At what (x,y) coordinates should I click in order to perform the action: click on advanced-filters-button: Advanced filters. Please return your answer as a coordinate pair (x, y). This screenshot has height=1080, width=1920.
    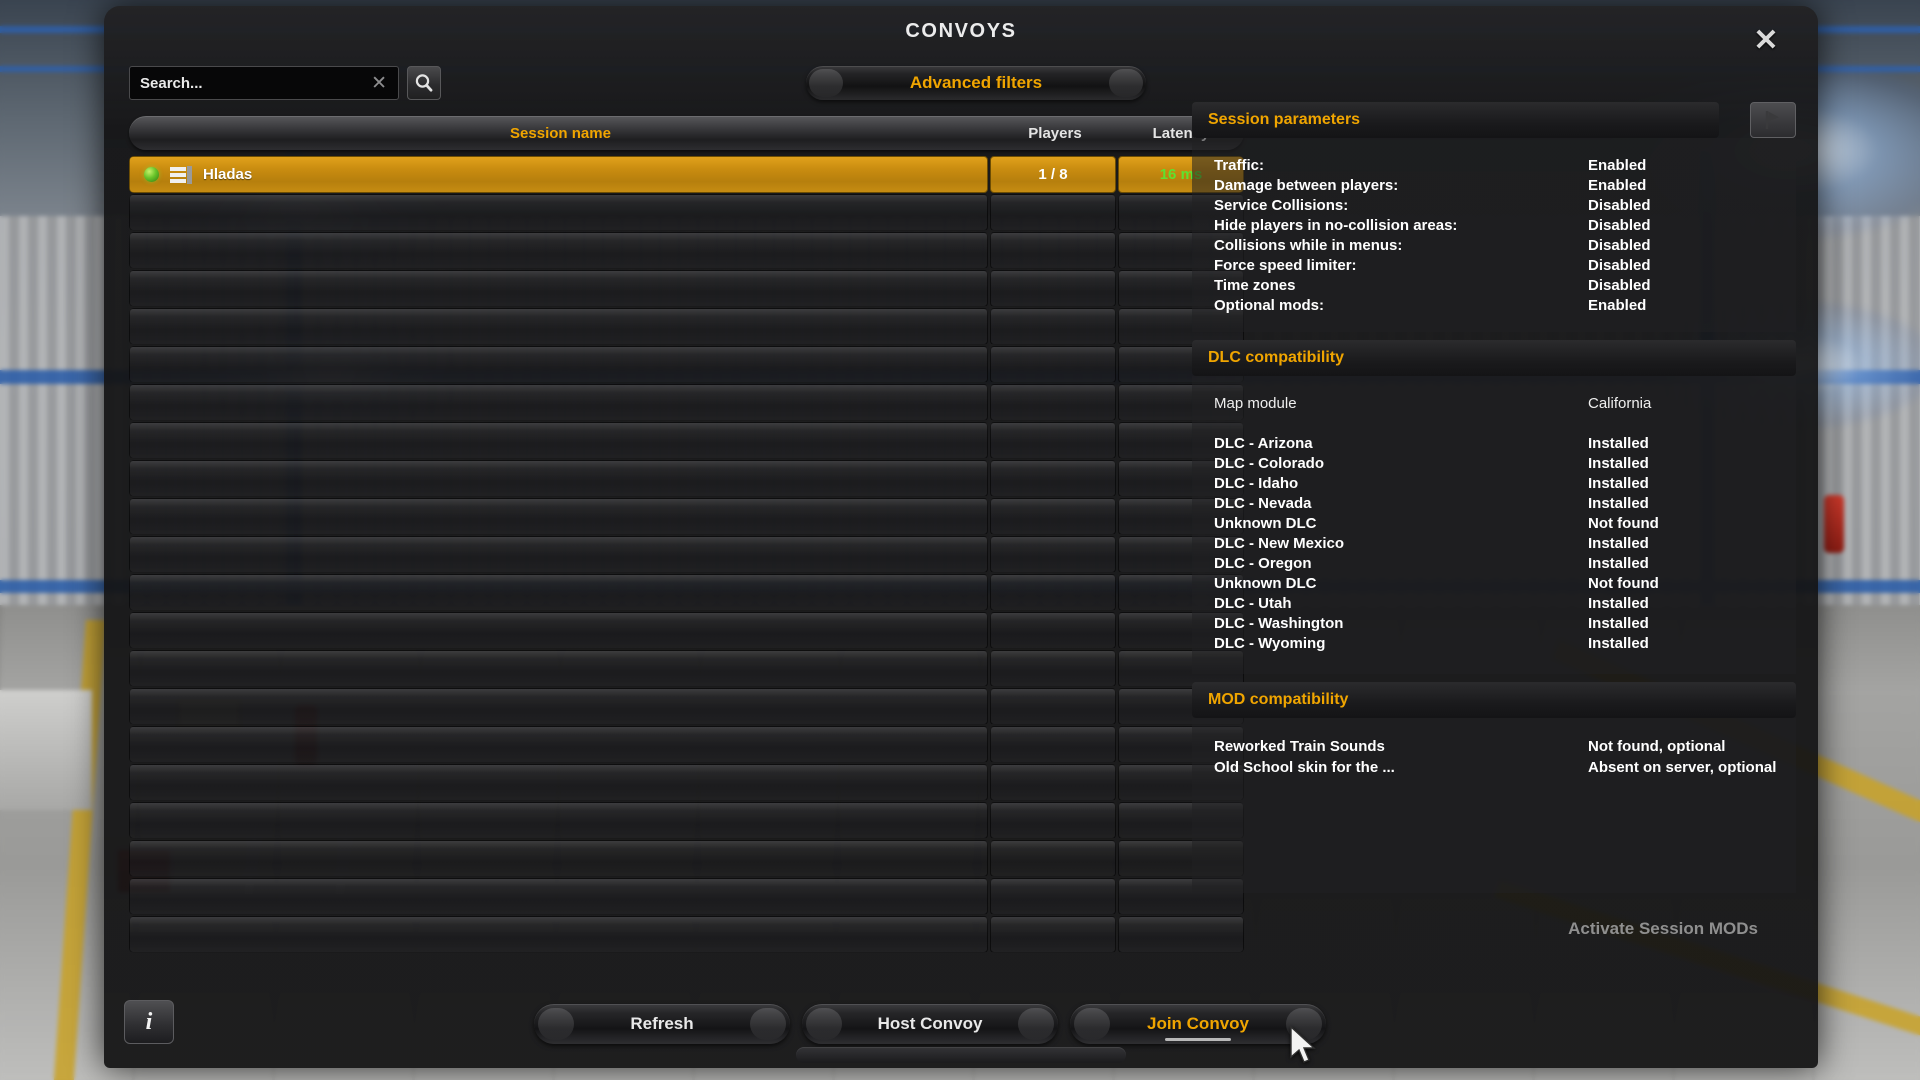
    Looking at the image, I should click on (976, 83).